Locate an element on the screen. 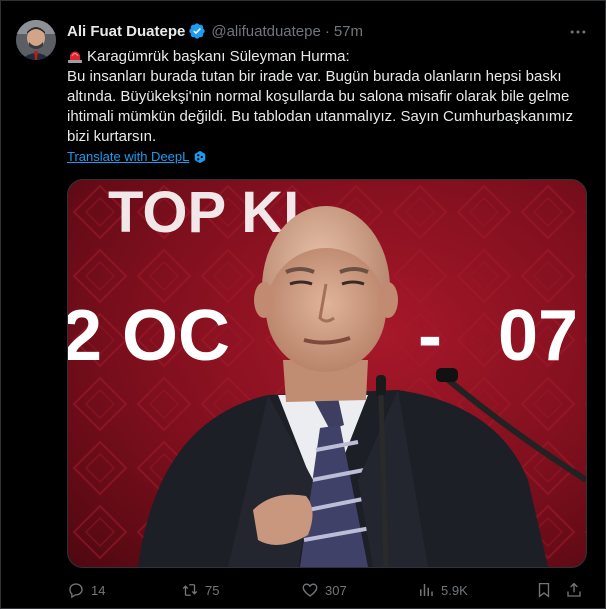 This screenshot has height=609, width=606. translate-link: Translate with DeepL is located at coordinates (137, 156).